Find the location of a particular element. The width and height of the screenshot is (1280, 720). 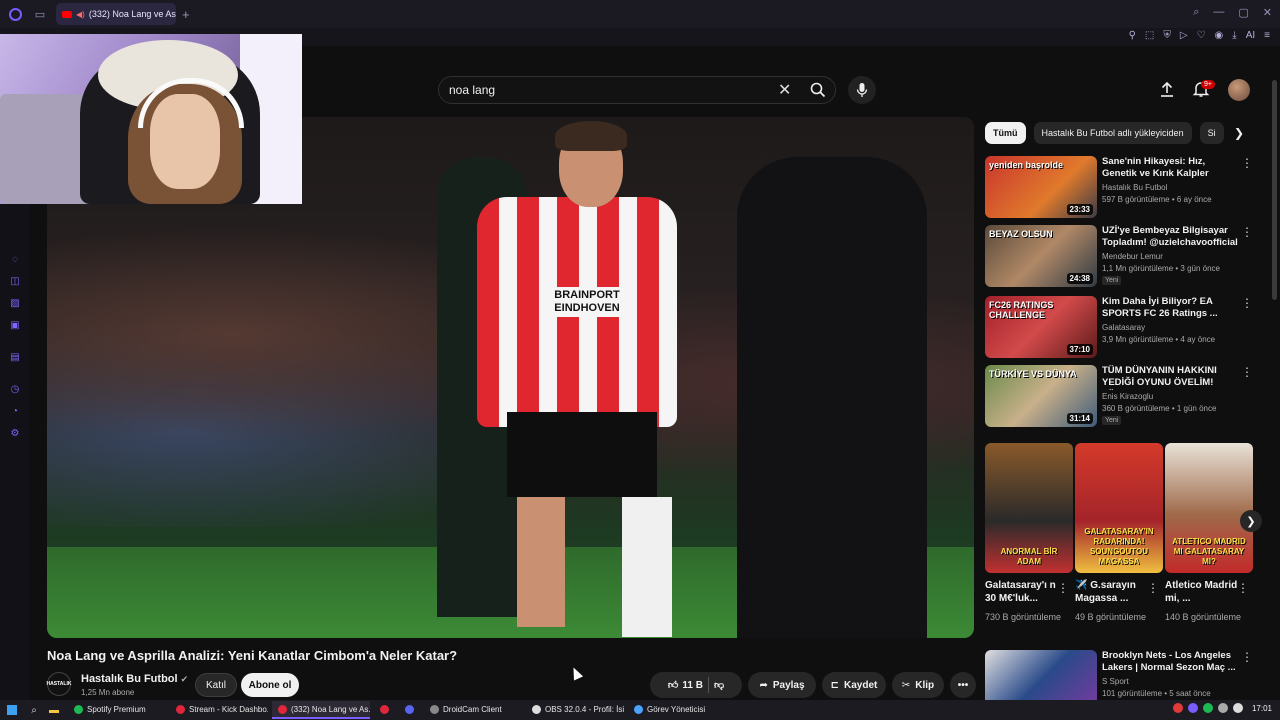

play-icon: ▷ is located at coordinates (1184, 35).